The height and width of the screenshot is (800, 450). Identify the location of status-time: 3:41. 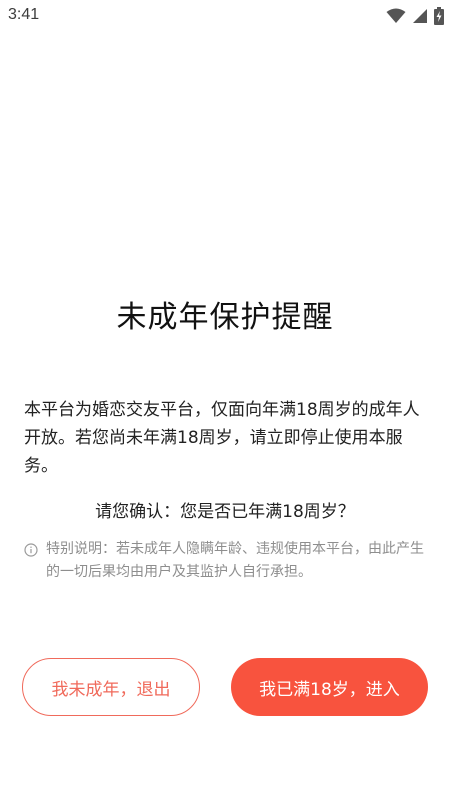
(24, 14).